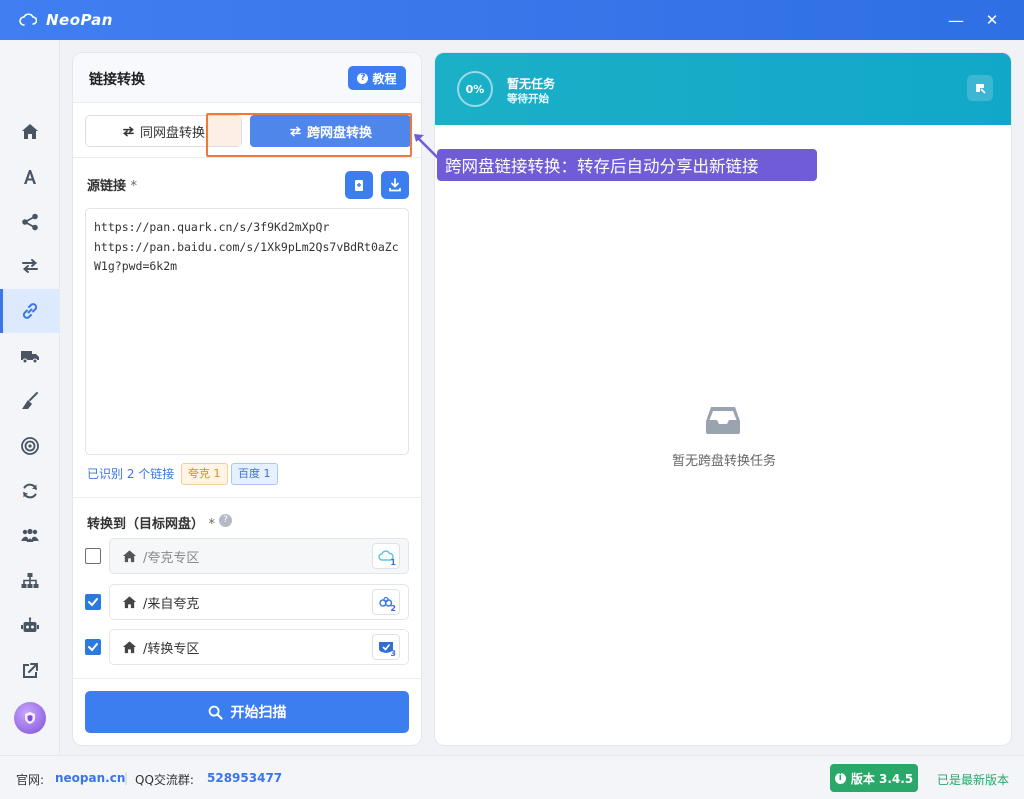 The height and width of the screenshot is (799, 1024). Describe the element at coordinates (602, 166) in the screenshot. I see `annotation-text: 跨网盘链接转换：转存后自动分享出新链接` at that location.